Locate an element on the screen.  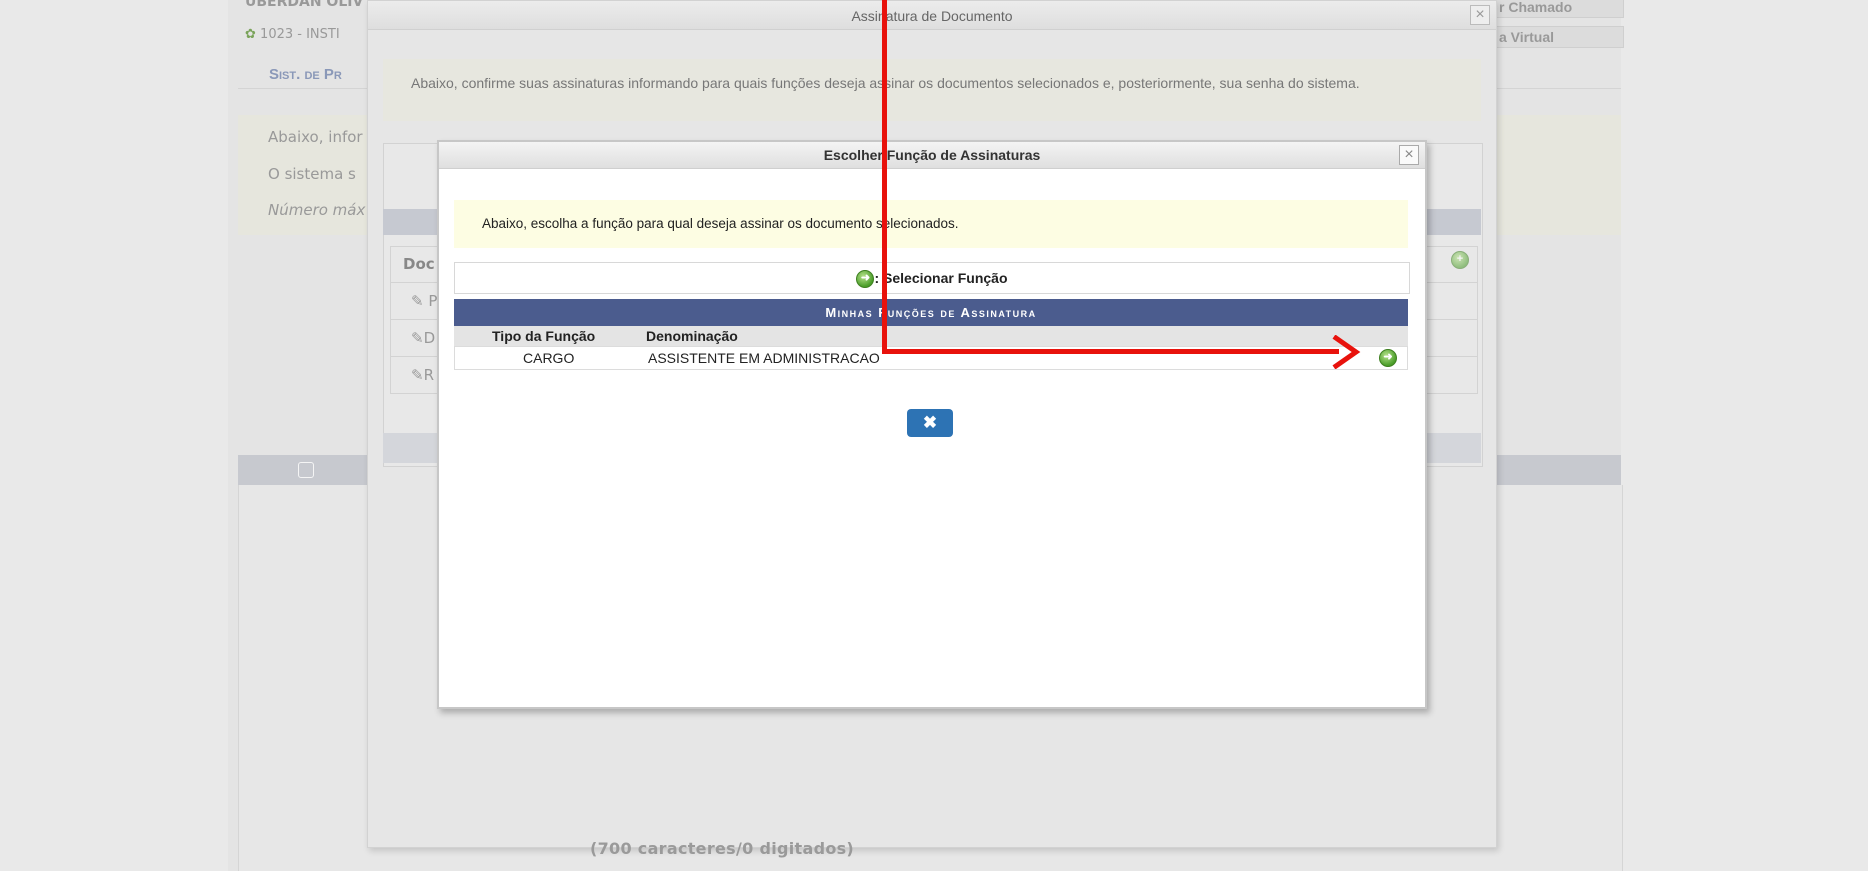
arrow-vertical-line is located at coordinates (884, 177).